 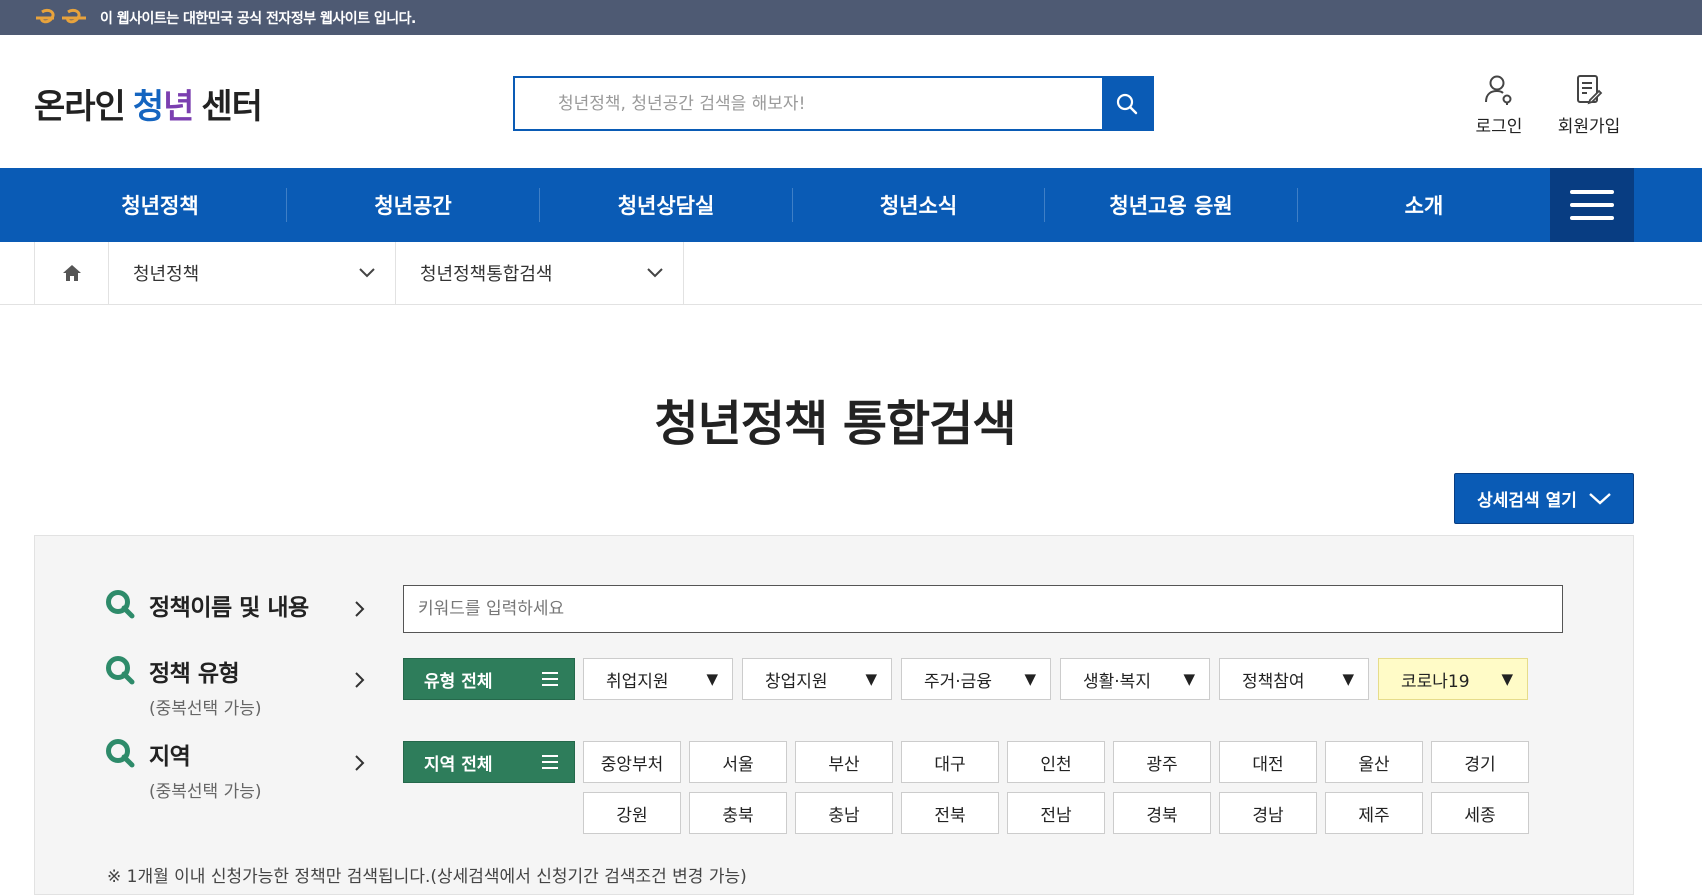 I want to click on region-option: 전남, so click(x=1056, y=813).